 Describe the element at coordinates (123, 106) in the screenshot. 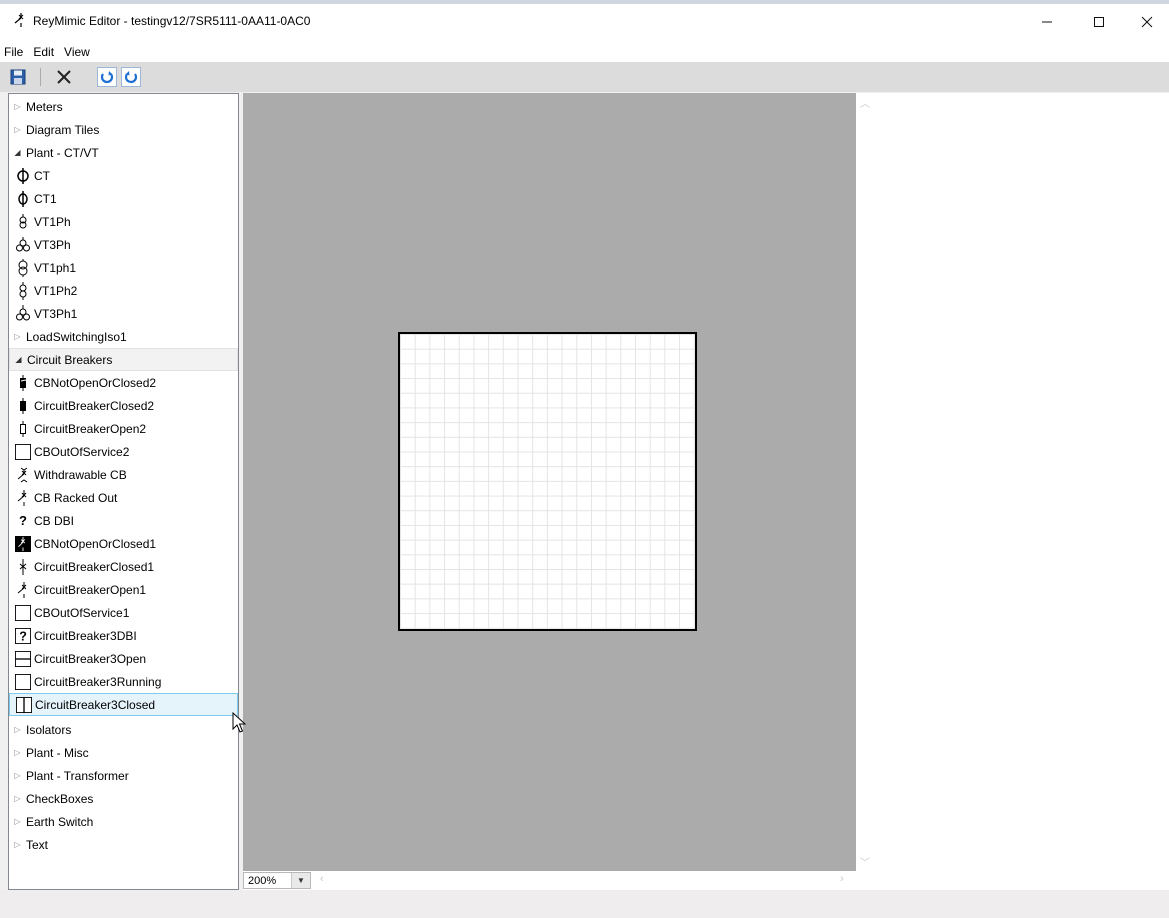

I see `tree-group-meters: ▷ Meters` at that location.